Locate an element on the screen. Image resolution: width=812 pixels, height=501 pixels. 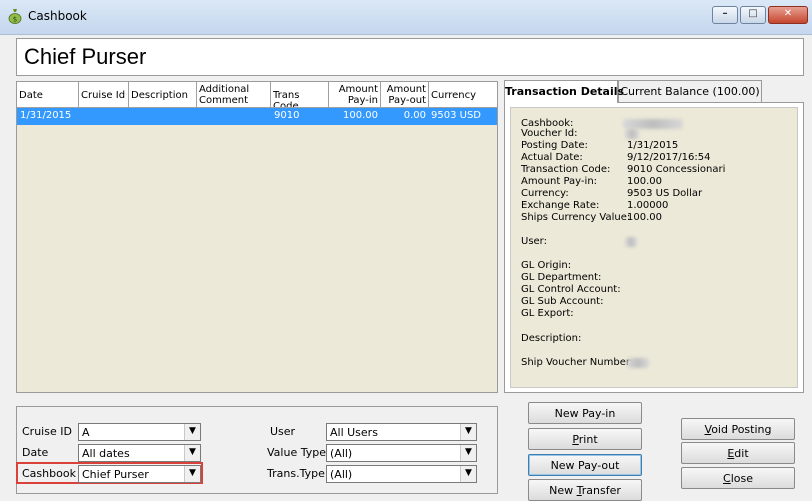
detail-label-ship-voucher-number: Ship Voucher Number: is located at coordinates (577, 362).